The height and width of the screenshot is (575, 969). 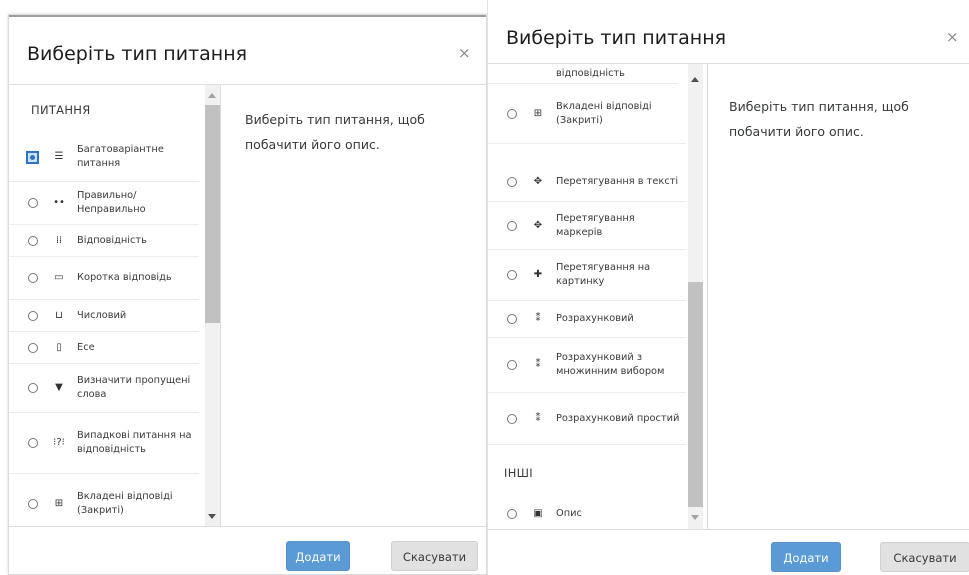 I want to click on calculated-icon: ⁑, so click(x=538, y=318).